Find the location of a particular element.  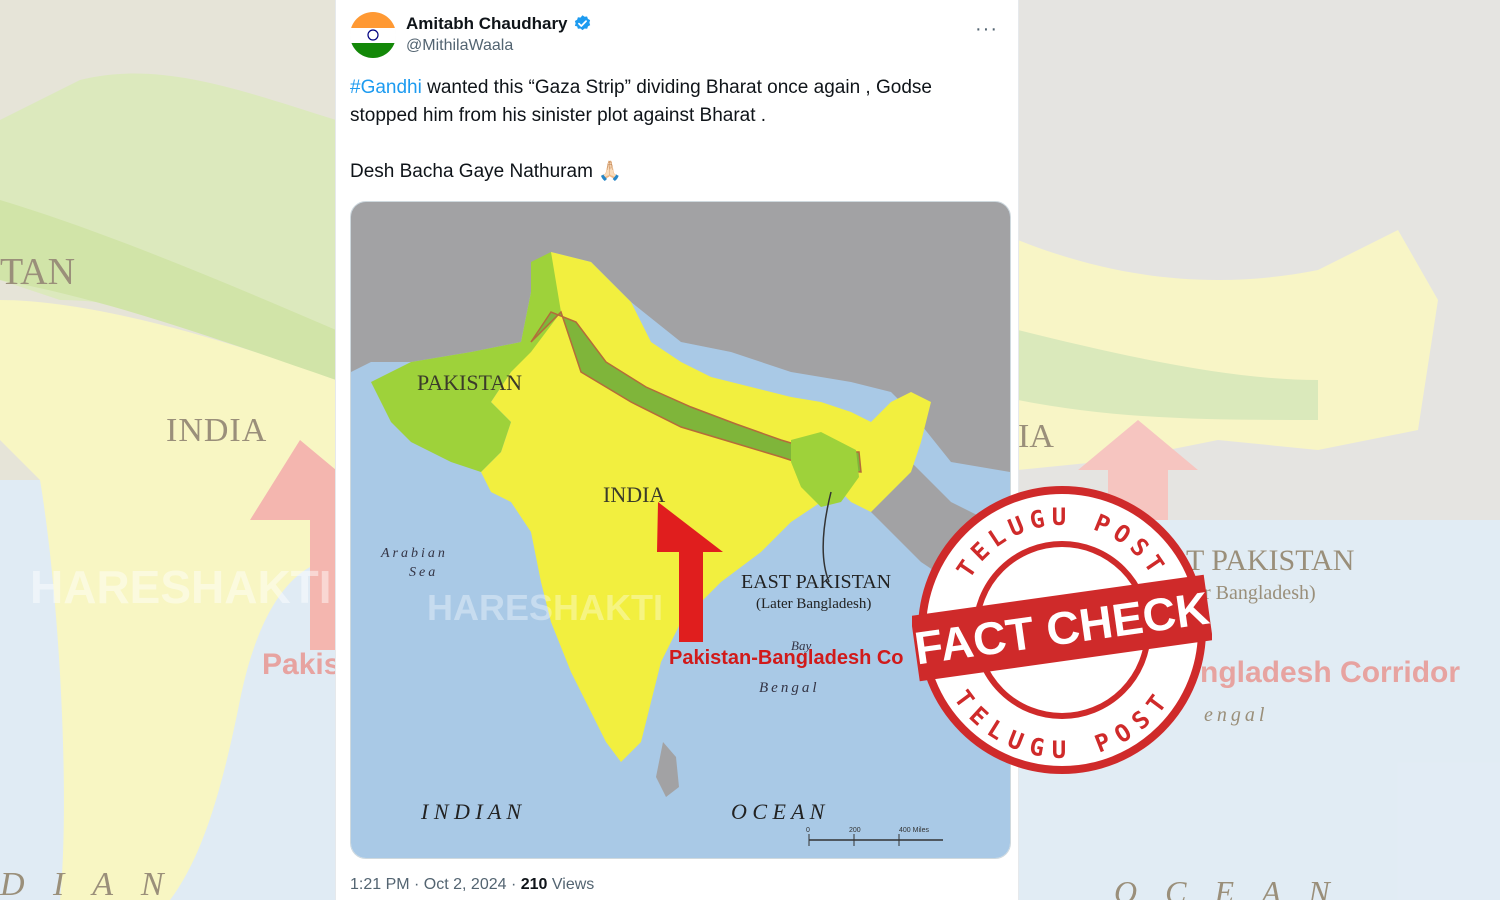

map-corridor-label: Pakistan-Bangladesh Co is located at coordinates (786, 658).